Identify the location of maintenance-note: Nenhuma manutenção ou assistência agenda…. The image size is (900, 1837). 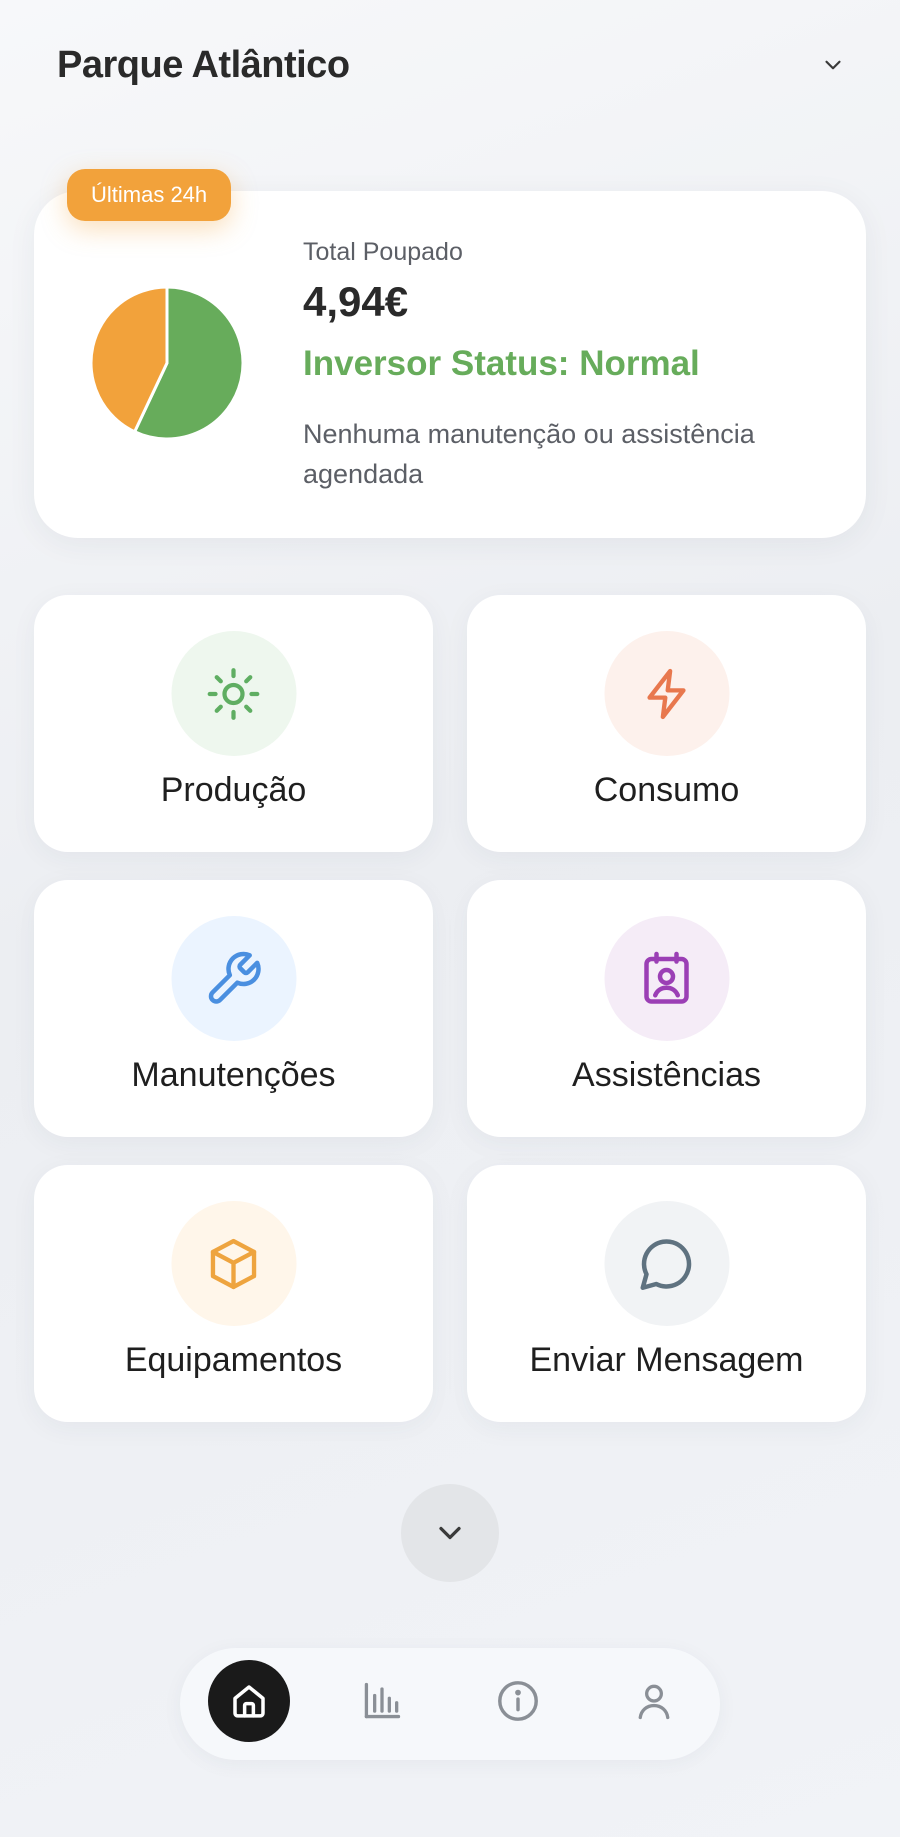
(529, 454).